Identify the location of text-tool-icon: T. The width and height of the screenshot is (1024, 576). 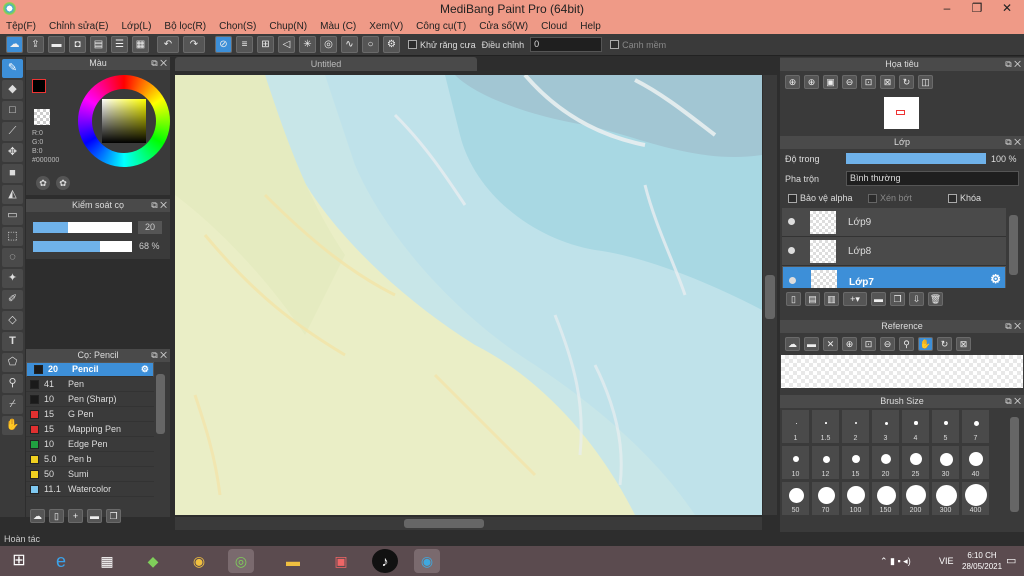
(12, 341).